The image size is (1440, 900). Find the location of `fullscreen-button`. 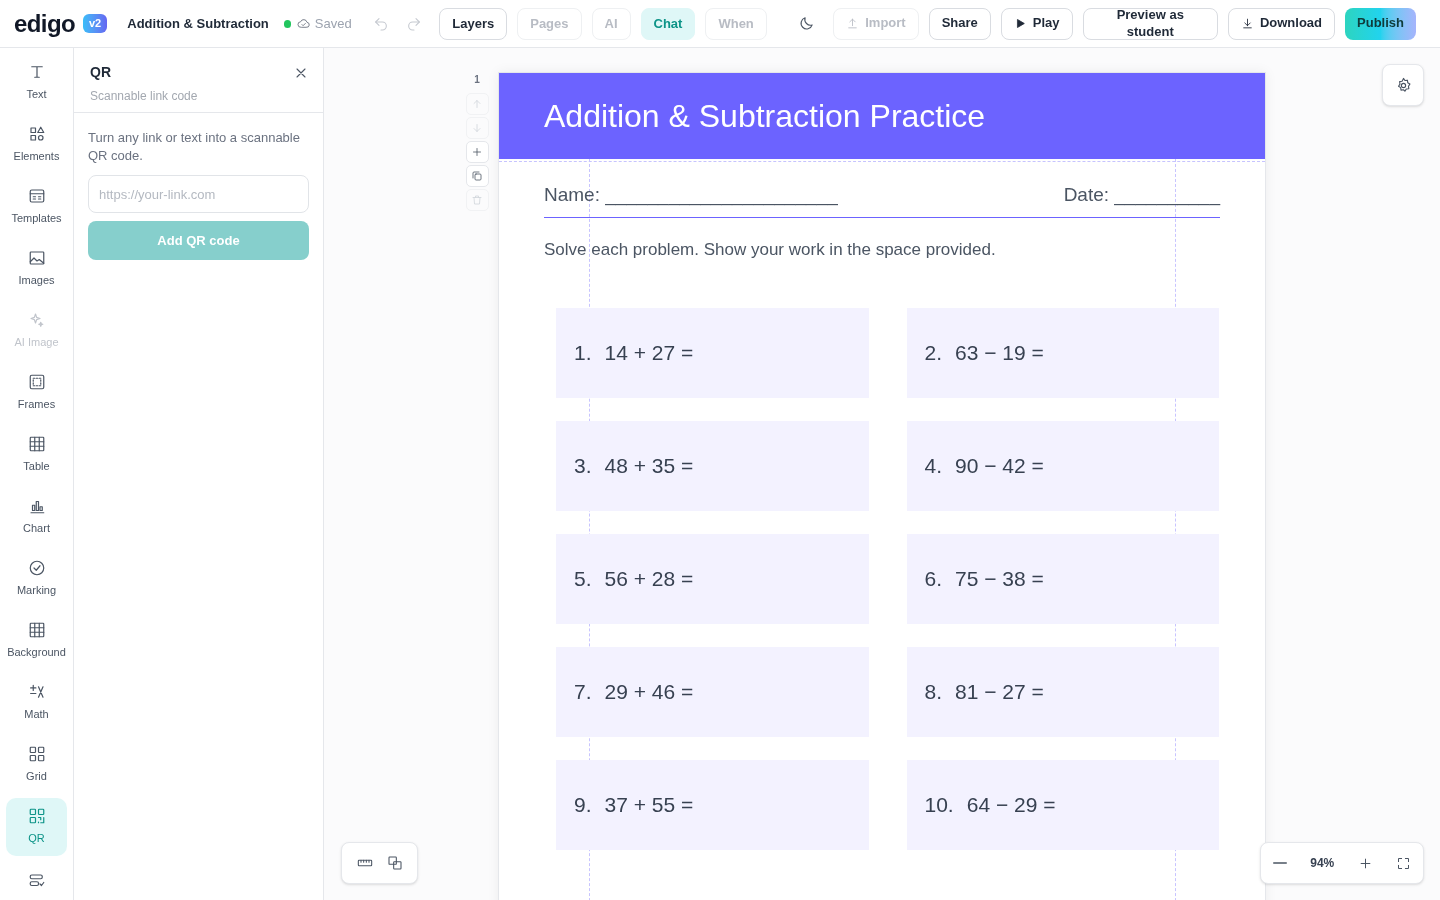

fullscreen-button is located at coordinates (1404, 863).